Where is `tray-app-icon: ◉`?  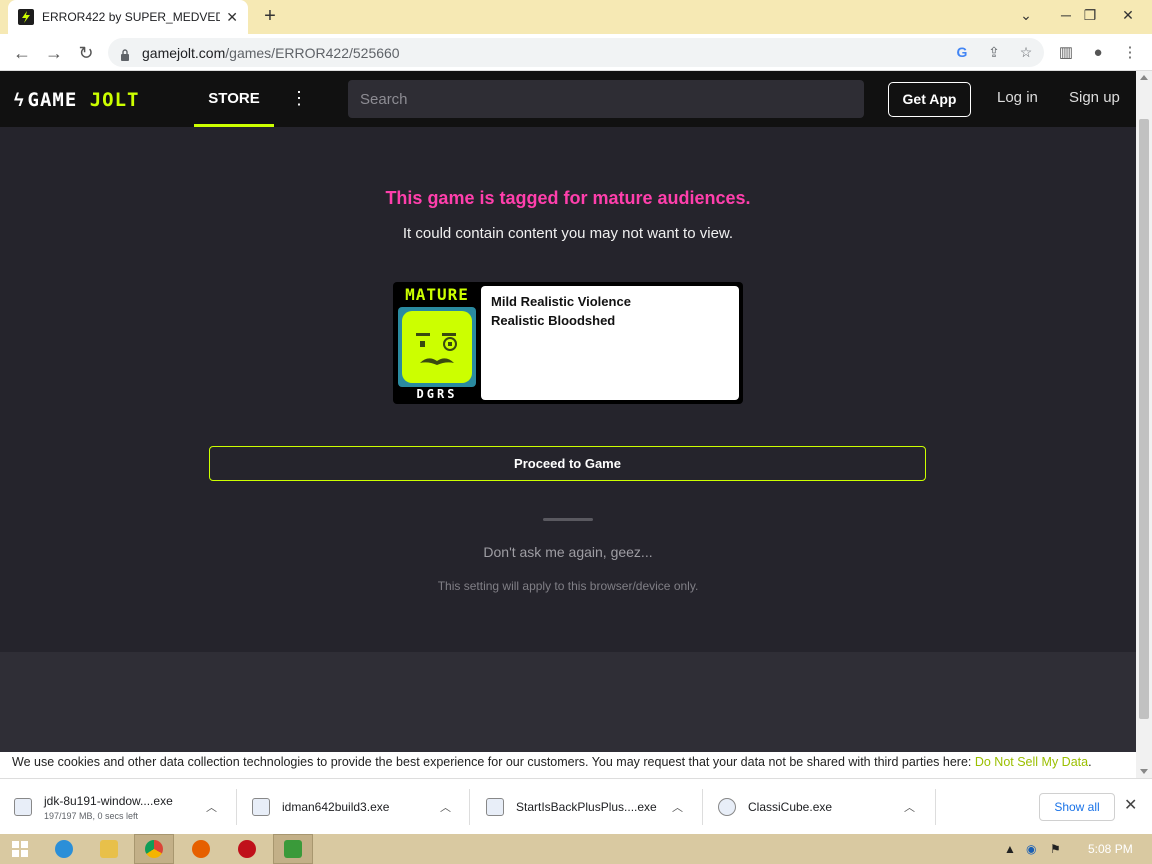
tray-app-icon: ◉ is located at coordinates (1031, 849).